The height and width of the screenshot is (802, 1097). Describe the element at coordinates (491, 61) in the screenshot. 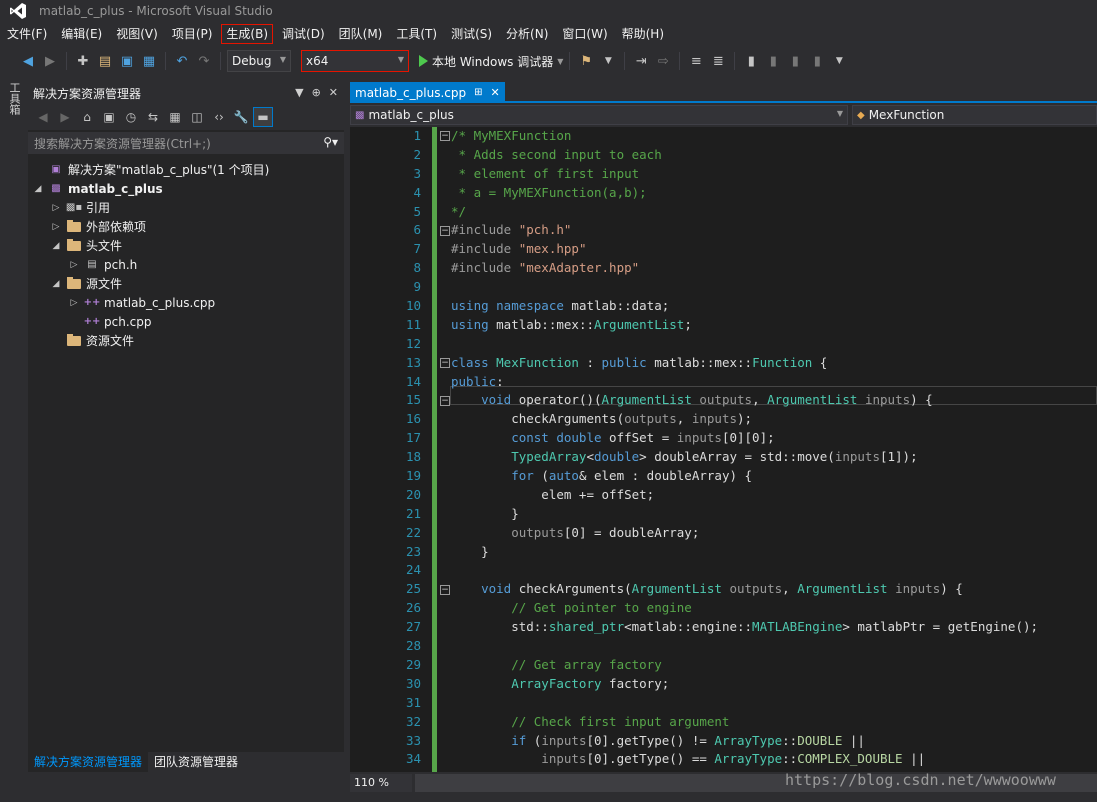

I see `start-debugging-button: 本地 Windows 调试器 ▼` at that location.